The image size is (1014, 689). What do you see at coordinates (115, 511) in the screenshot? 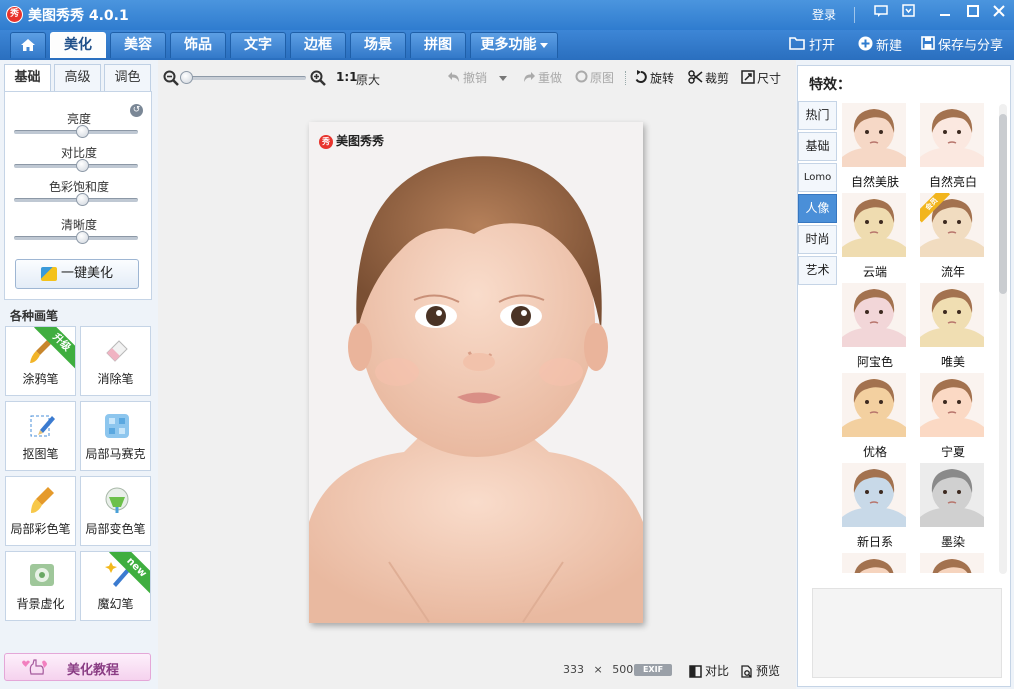
I see `brush-local-recolor: 局部变色笔` at bounding box center [115, 511].